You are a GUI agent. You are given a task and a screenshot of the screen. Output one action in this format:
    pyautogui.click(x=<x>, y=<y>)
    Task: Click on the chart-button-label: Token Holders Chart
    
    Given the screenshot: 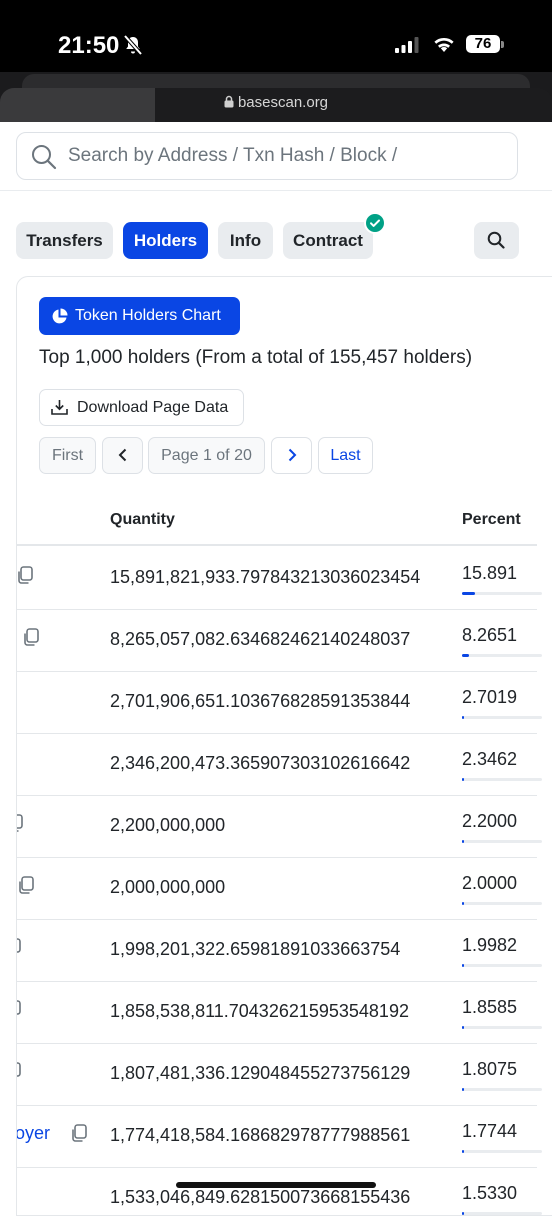 What is the action you would take?
    pyautogui.click(x=148, y=315)
    